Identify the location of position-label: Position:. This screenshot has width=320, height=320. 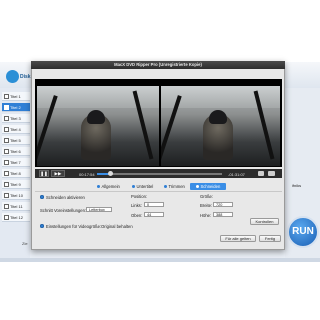
(139, 196).